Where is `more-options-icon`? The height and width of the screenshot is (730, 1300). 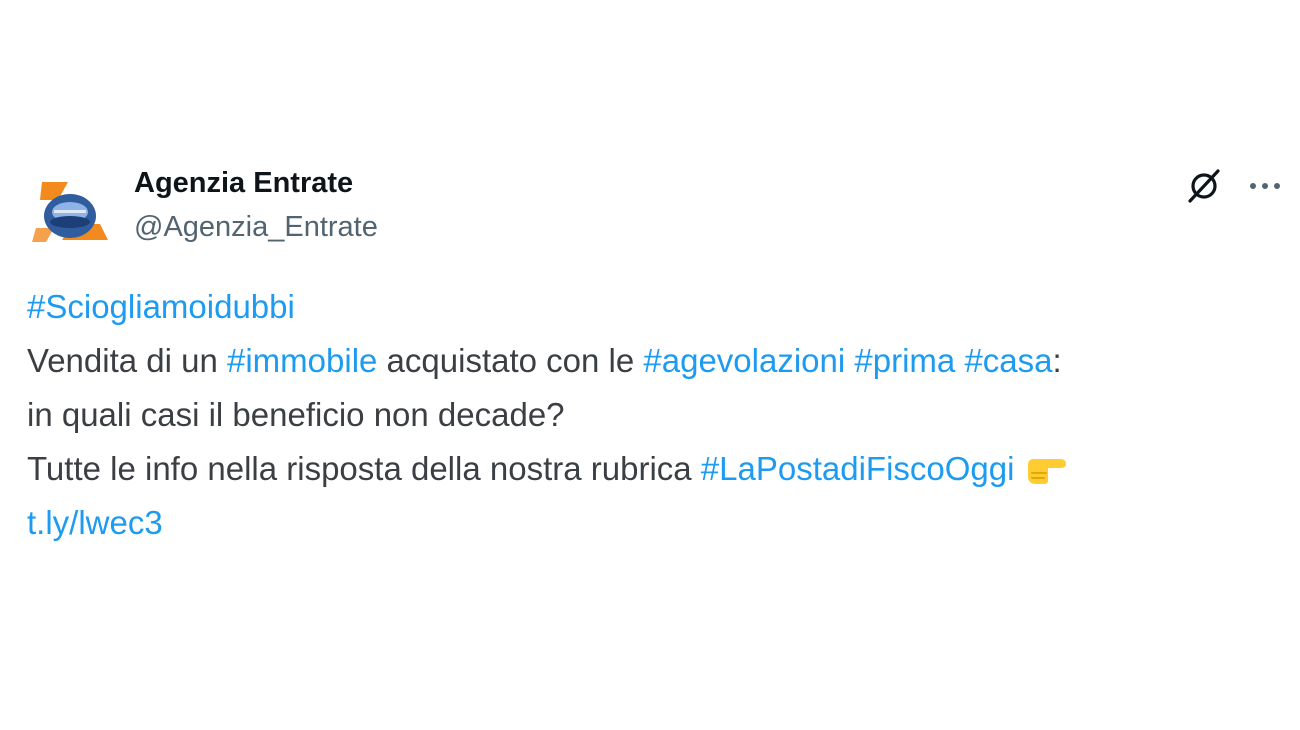 more-options-icon is located at coordinates (1265, 186).